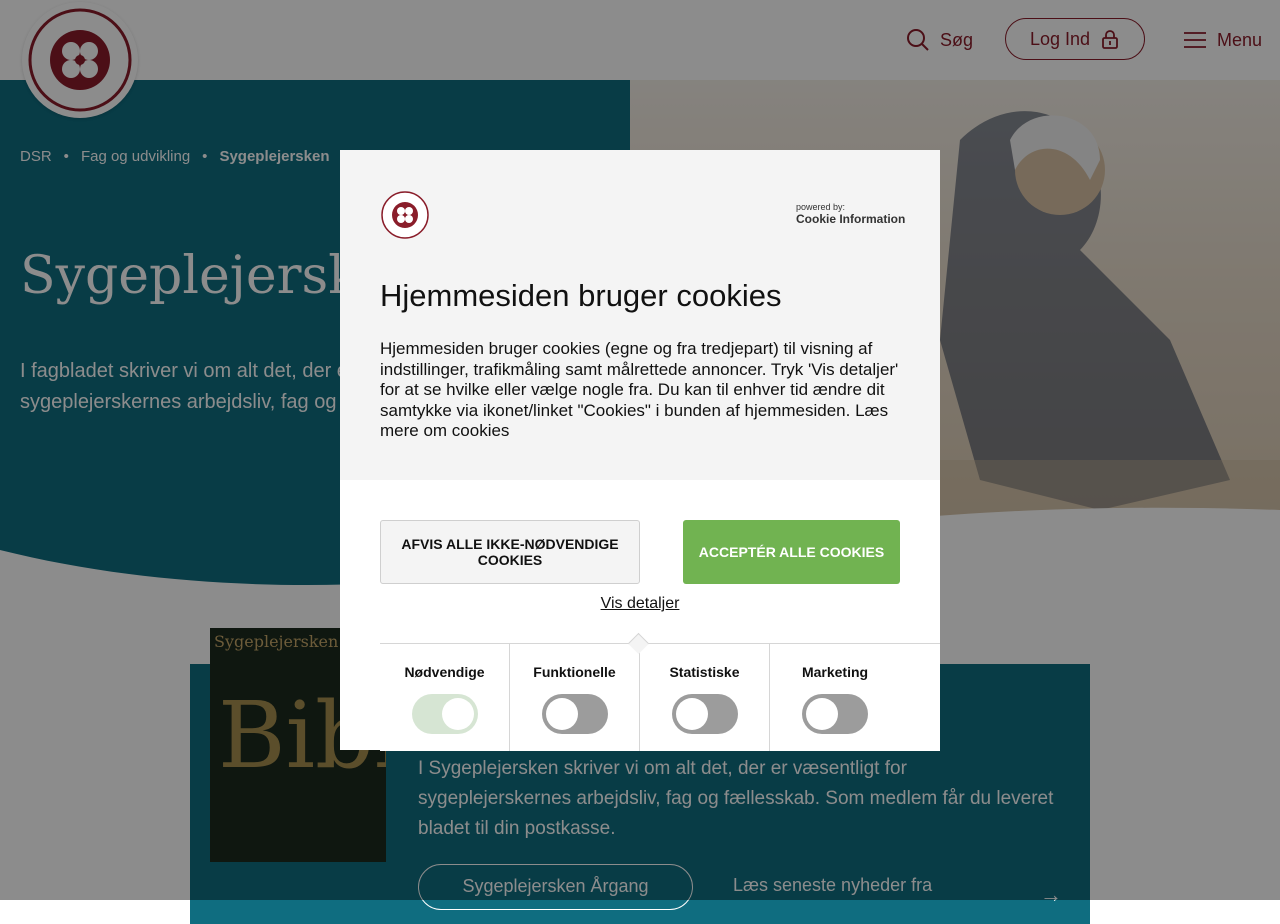 Image resolution: width=1280 pixels, height=924 pixels. Describe the element at coordinates (821, 207) in the screenshot. I see `powered-by-label: powered by:` at that location.